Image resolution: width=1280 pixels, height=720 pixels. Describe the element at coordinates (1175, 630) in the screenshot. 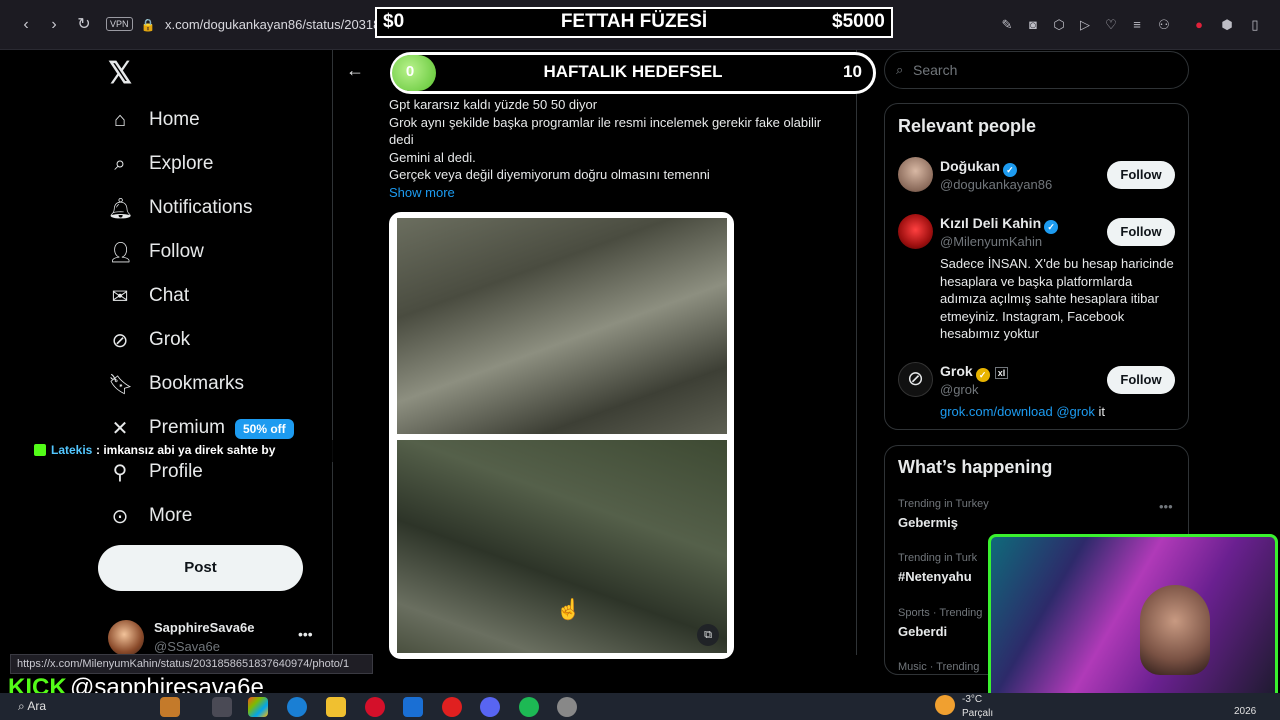

I see `webcam-streamer` at that location.